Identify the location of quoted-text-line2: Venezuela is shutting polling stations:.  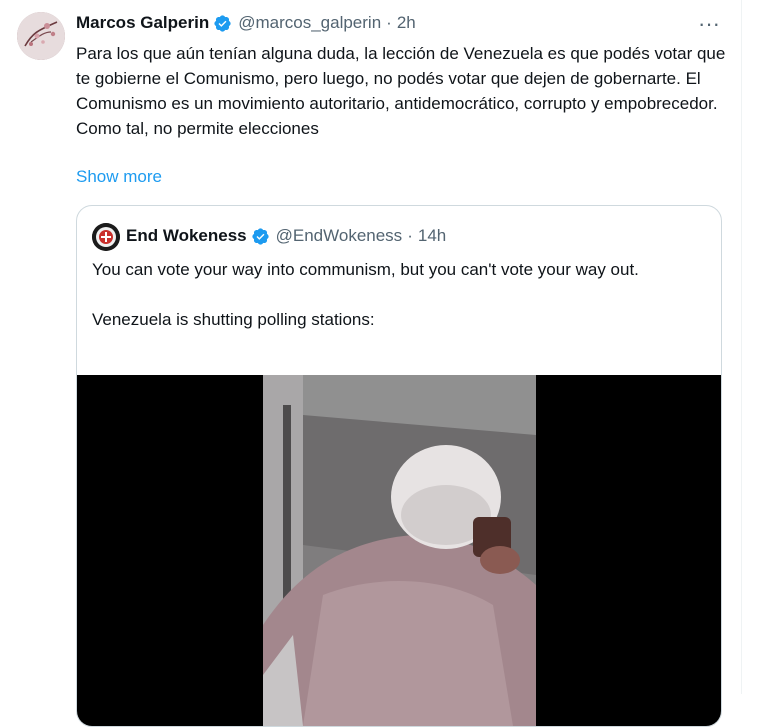
(233, 319).